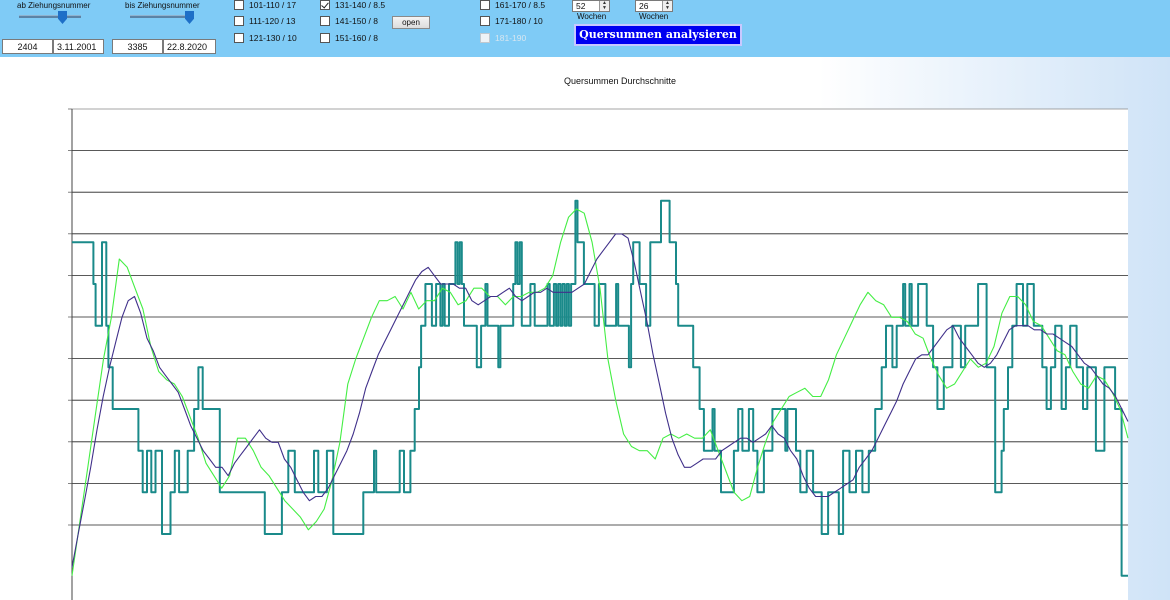 The height and width of the screenshot is (600, 1170). I want to click on range-label: 161-170 / 8.5, so click(520, 5).